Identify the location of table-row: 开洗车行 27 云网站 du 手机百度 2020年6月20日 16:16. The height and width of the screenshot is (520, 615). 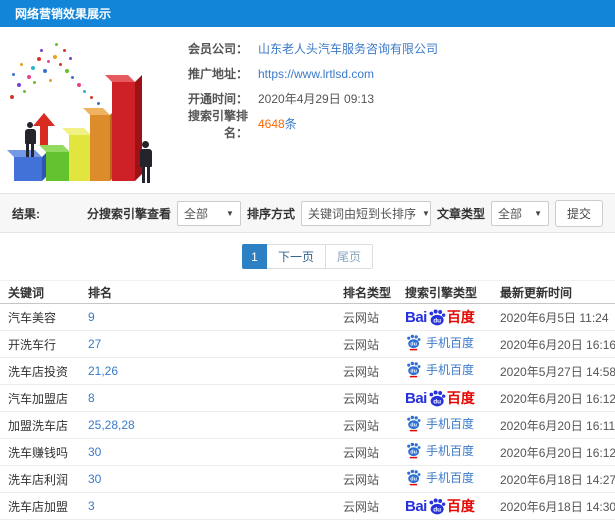
(307, 344).